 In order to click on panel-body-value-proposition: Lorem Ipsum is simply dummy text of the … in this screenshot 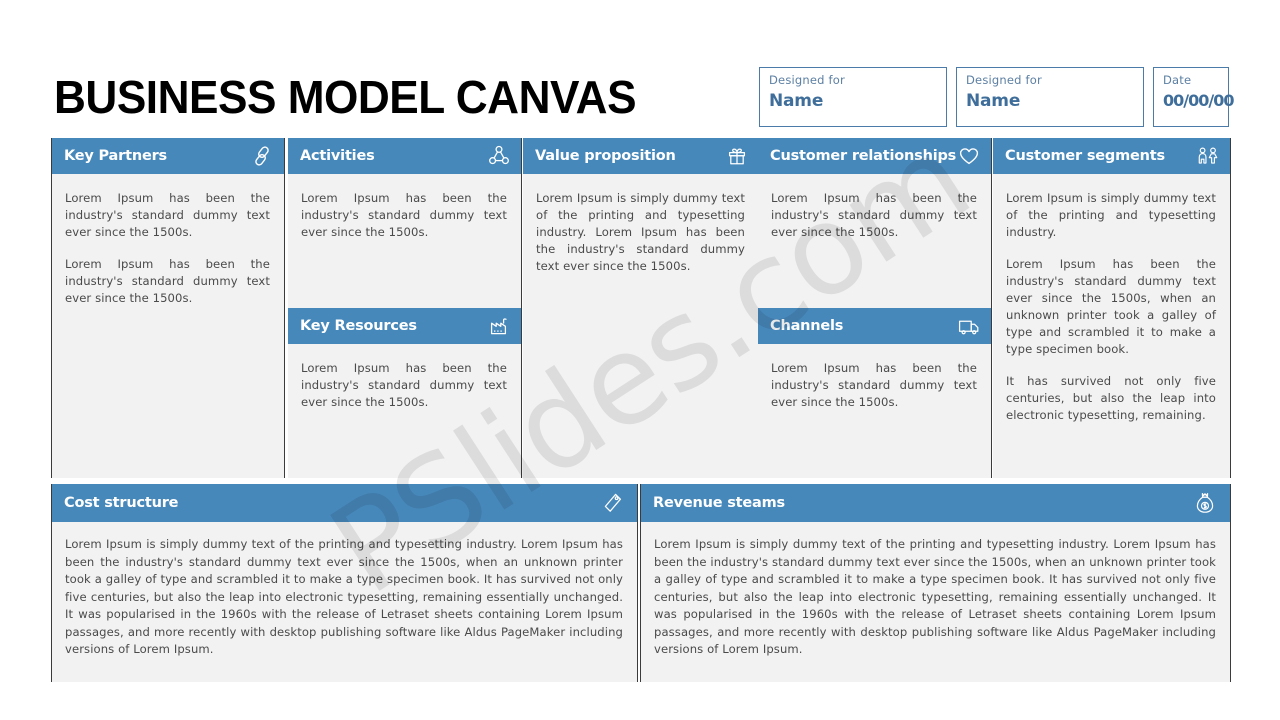, I will do `click(641, 326)`.